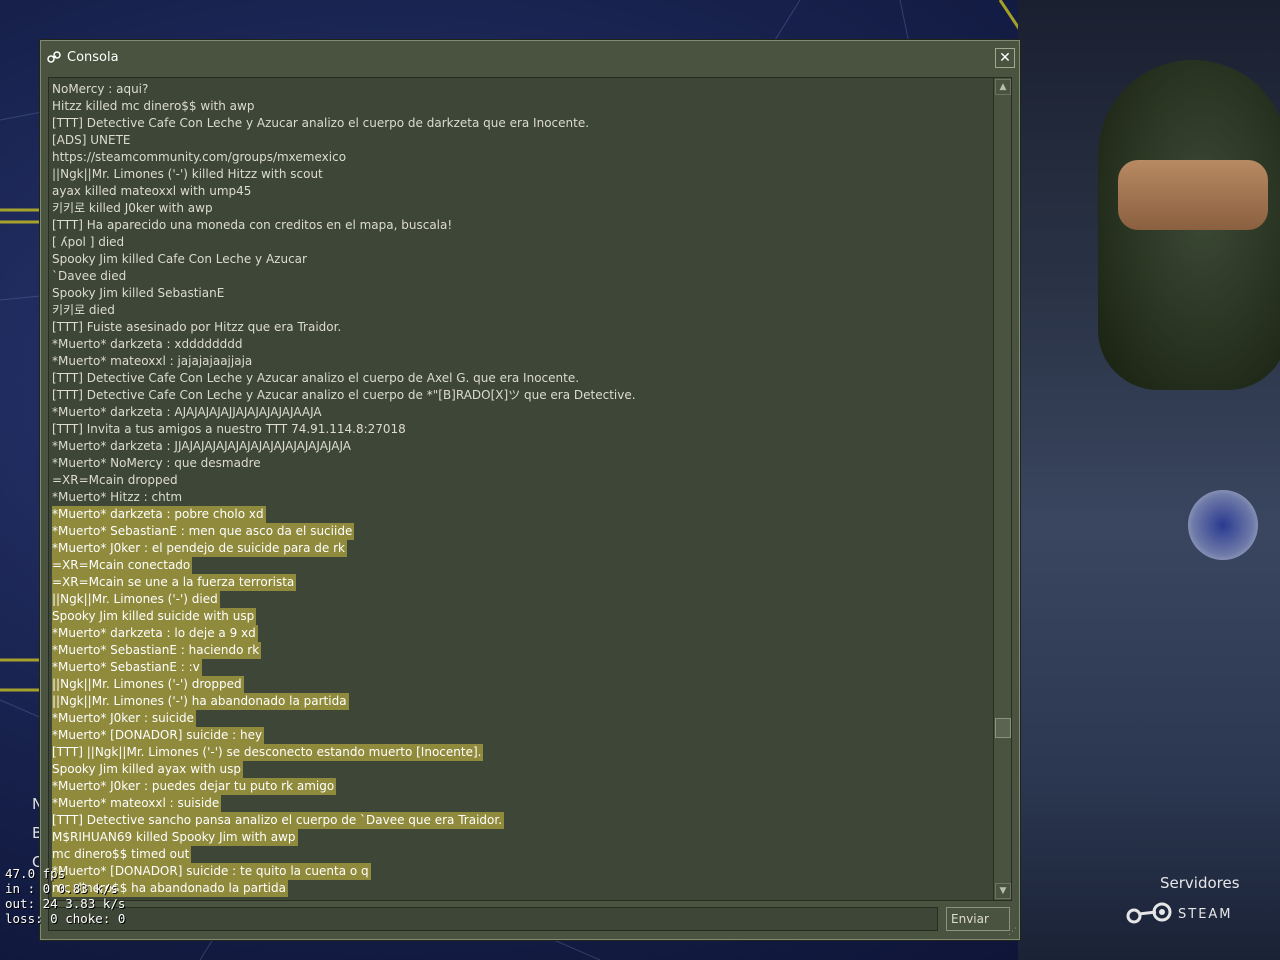 The height and width of the screenshot is (960, 1280). Describe the element at coordinates (89, 276) in the screenshot. I see `log-line-text: `Davee died` at that location.